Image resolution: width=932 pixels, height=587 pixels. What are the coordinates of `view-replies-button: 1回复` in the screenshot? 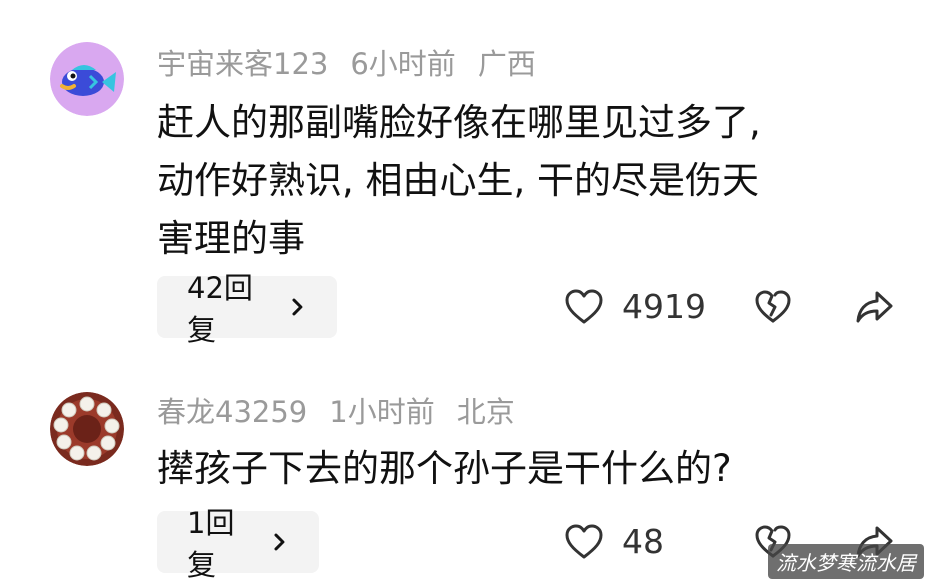 It's located at (238, 544).